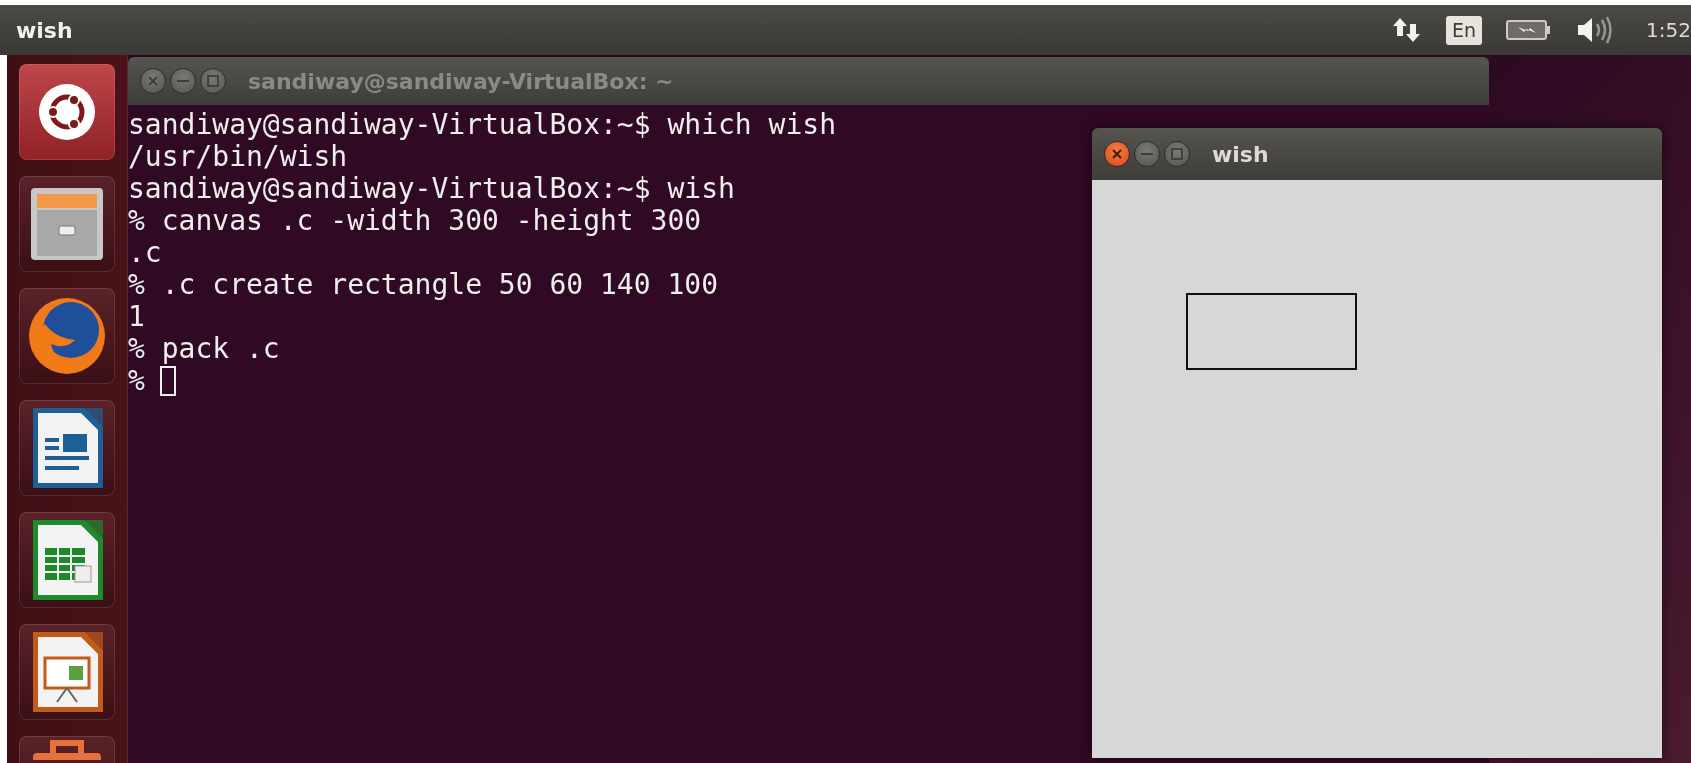 Image resolution: width=1691 pixels, height=763 pixels. I want to click on window-title: wish, so click(1240, 154).